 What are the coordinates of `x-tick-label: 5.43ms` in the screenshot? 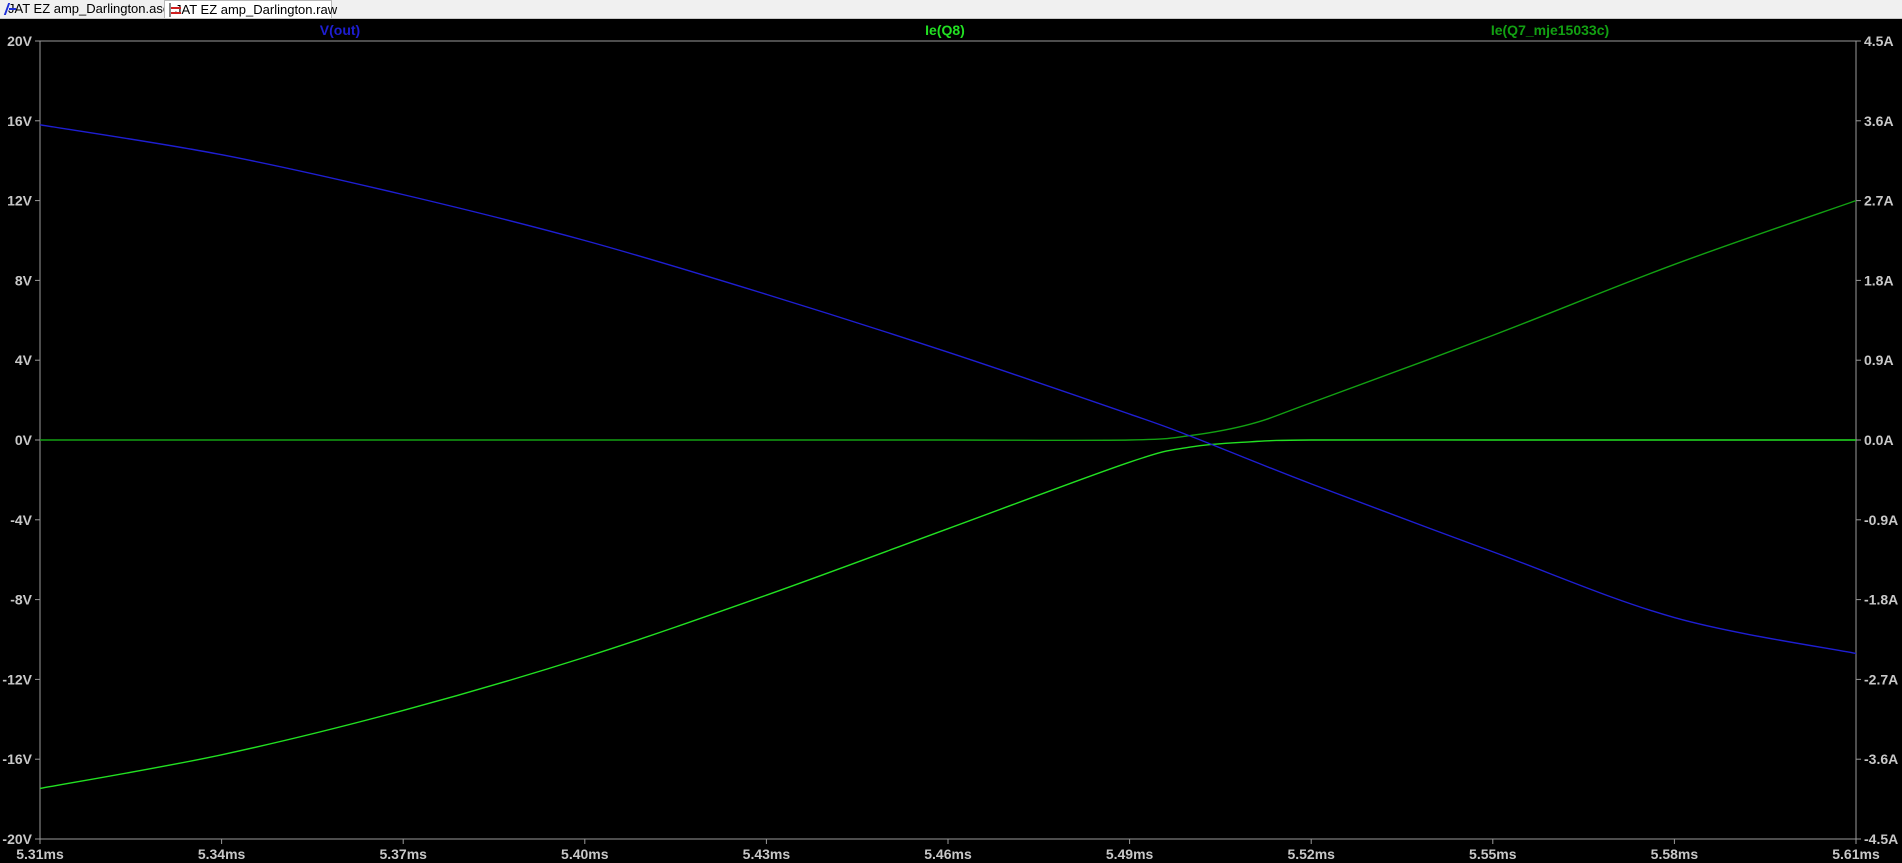 It's located at (767, 854).